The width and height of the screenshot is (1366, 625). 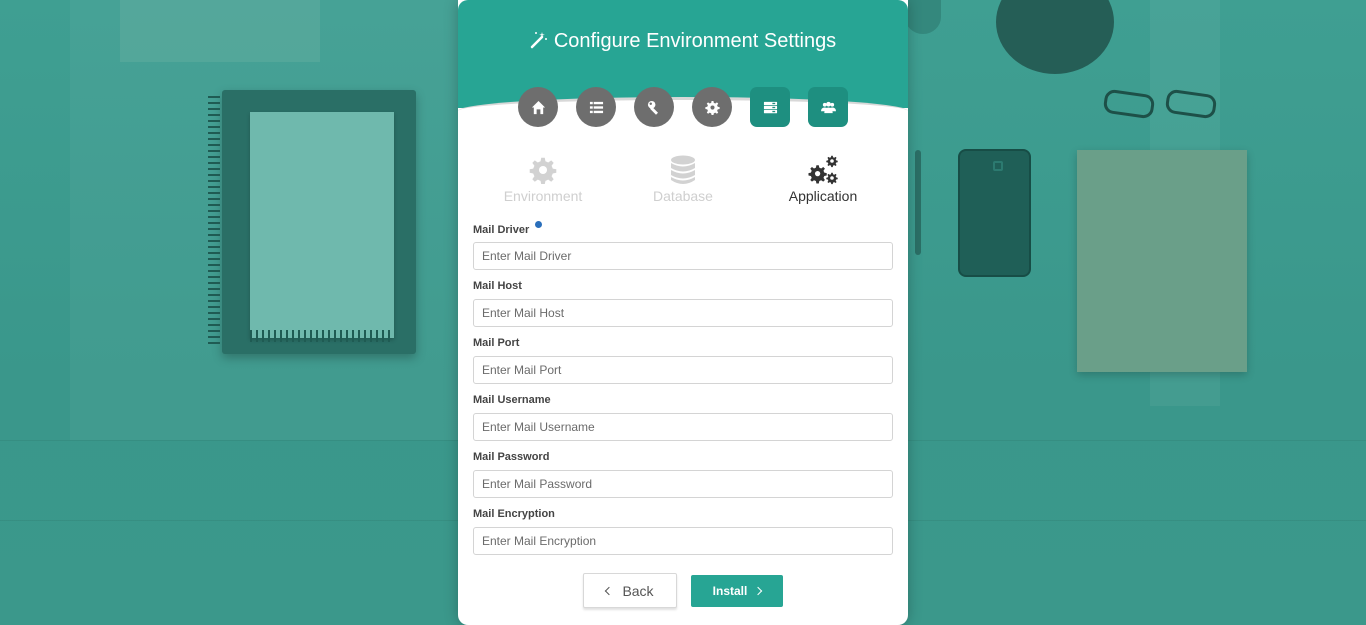 I want to click on chevron-left-icon, so click(x=609, y=590).